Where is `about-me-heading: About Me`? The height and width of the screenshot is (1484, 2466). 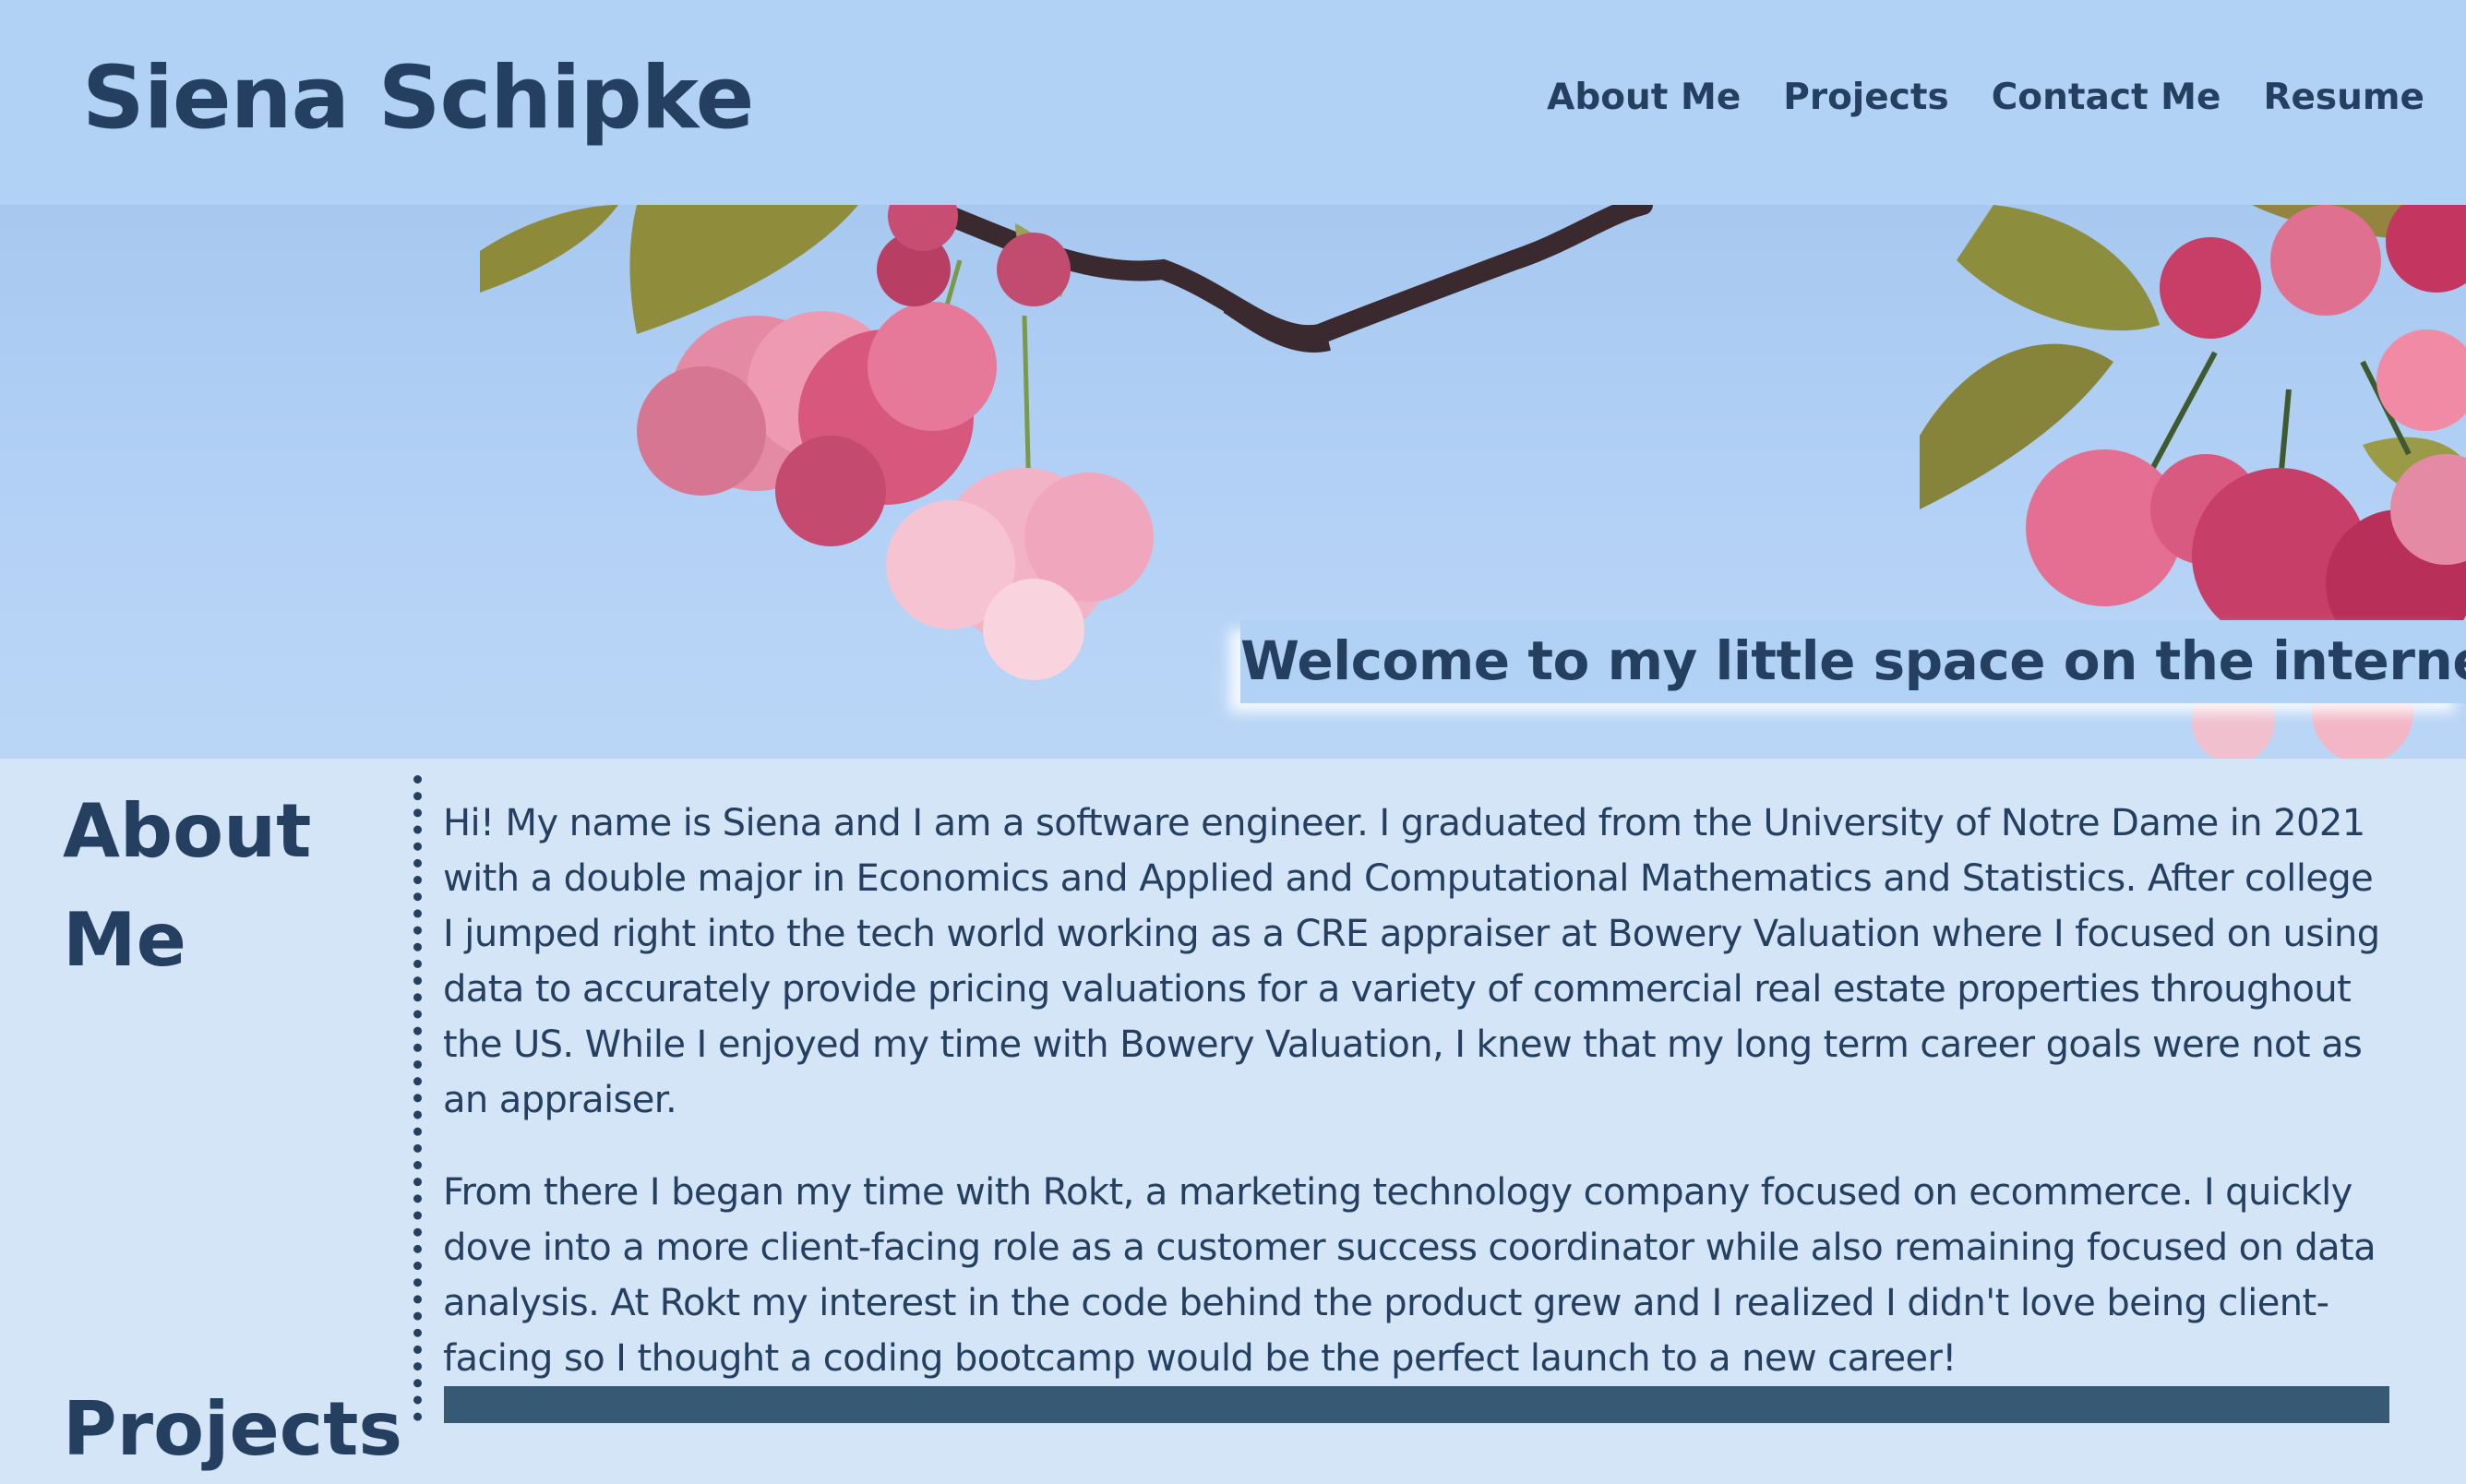
about-me-heading: About Me is located at coordinates (187, 885).